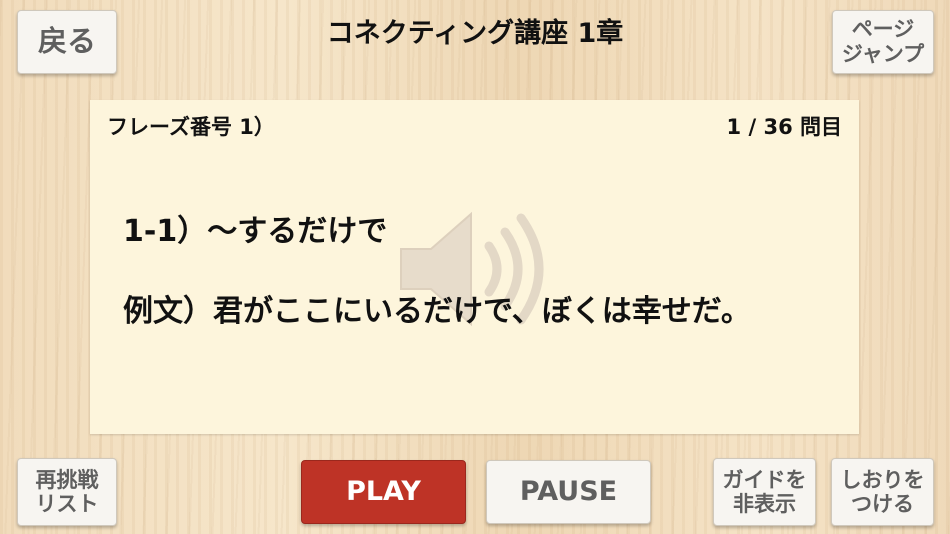  Describe the element at coordinates (437, 311) in the screenshot. I see `example-sentence: 例文）君がここにいるだけで、ぼくは幸せだ。` at that location.